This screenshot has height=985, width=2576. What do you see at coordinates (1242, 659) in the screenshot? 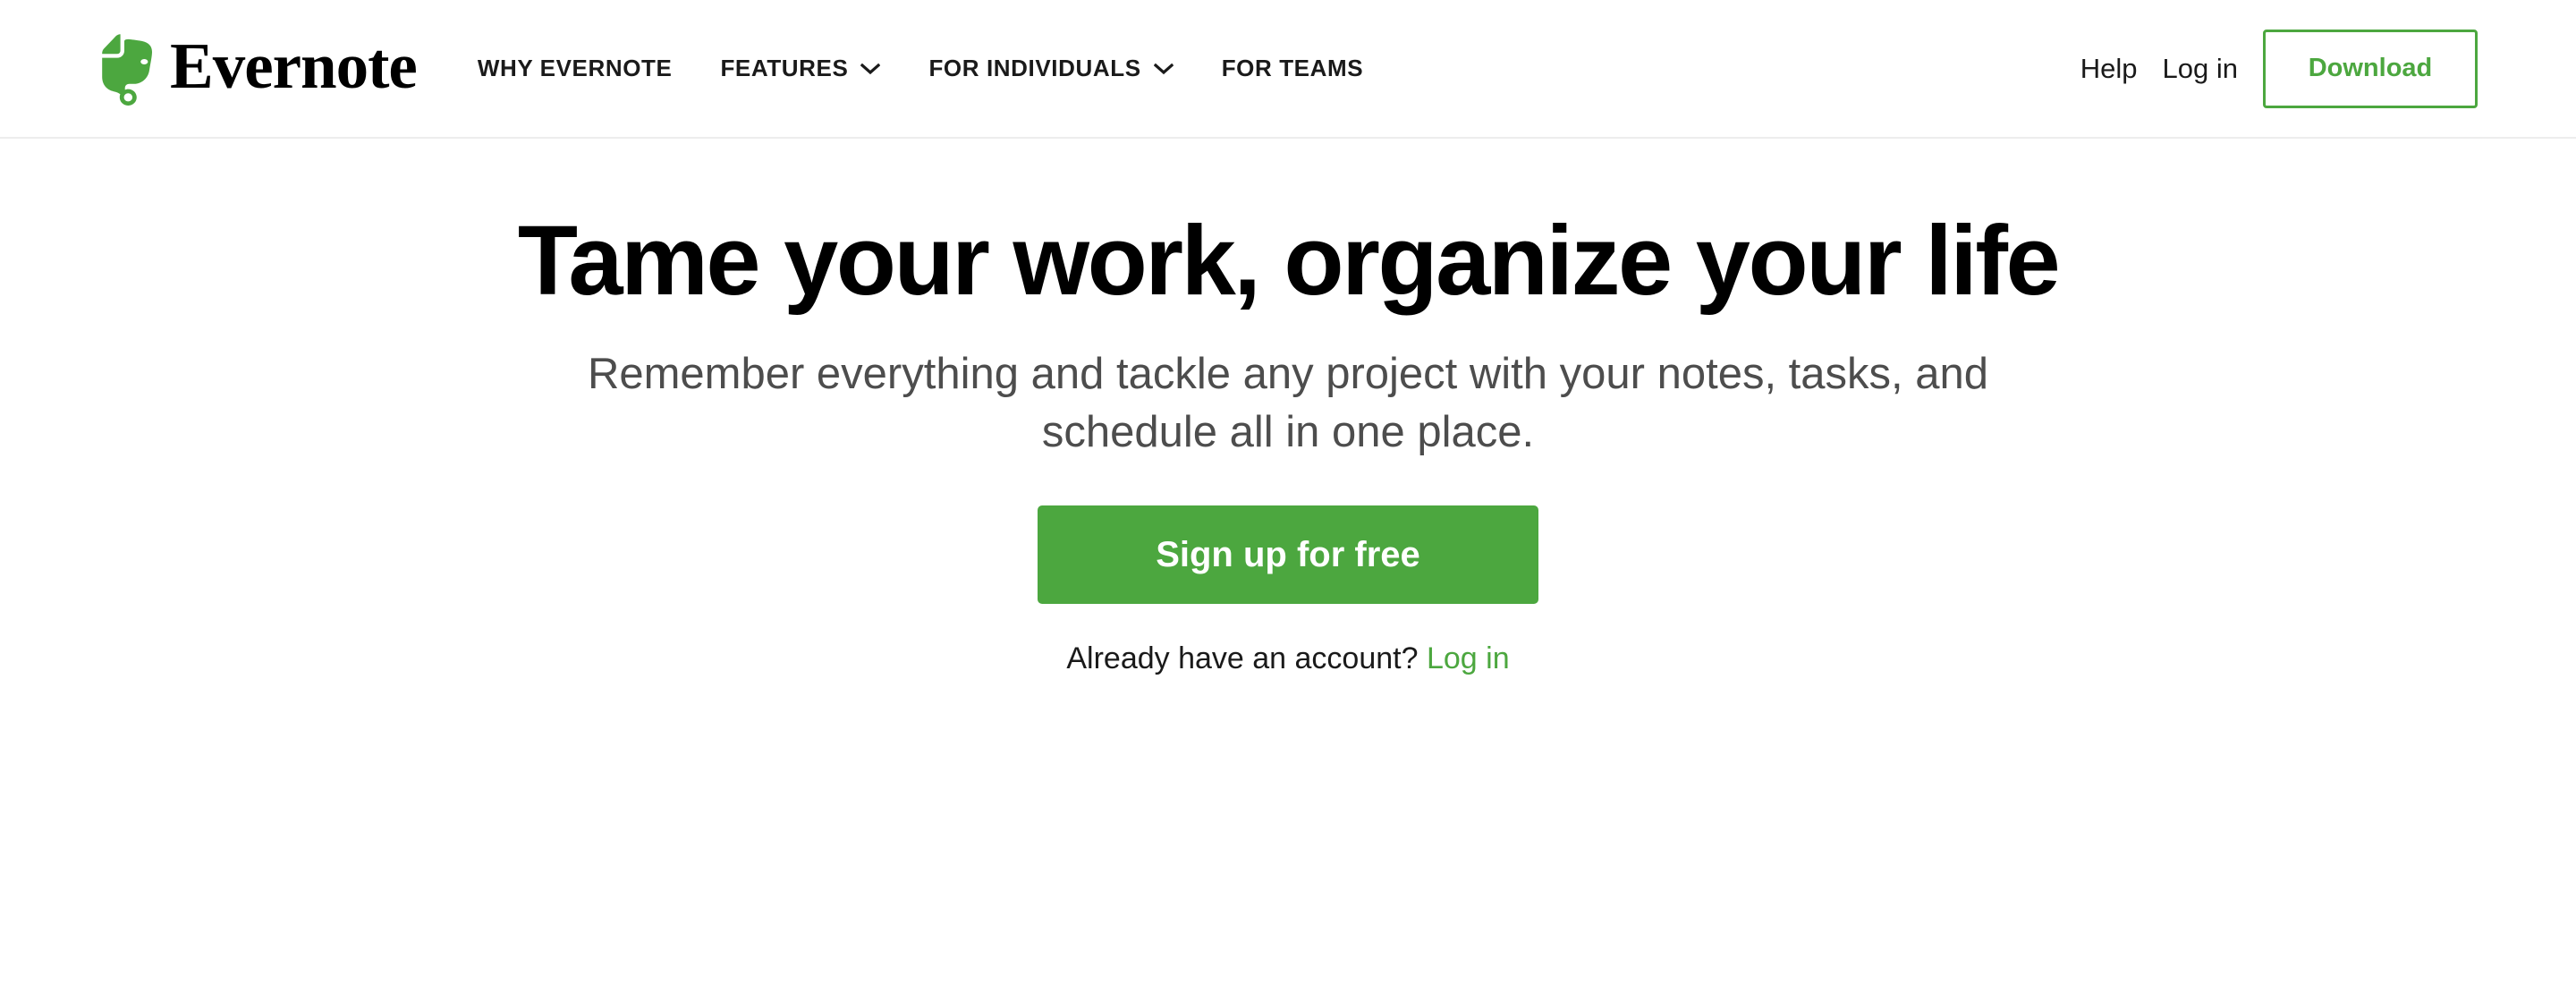
I see `existing-account-prompt: Already have an account?` at bounding box center [1242, 659].